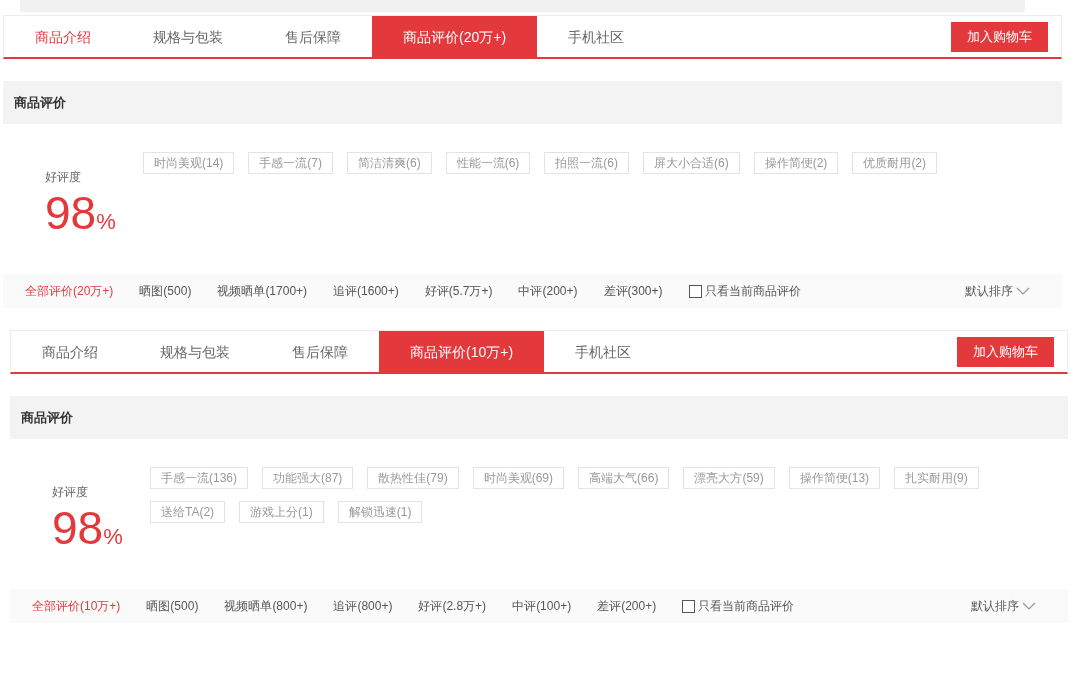  What do you see at coordinates (413, 478) in the screenshot?
I see `review-tag: 散热性佳(79)` at bounding box center [413, 478].